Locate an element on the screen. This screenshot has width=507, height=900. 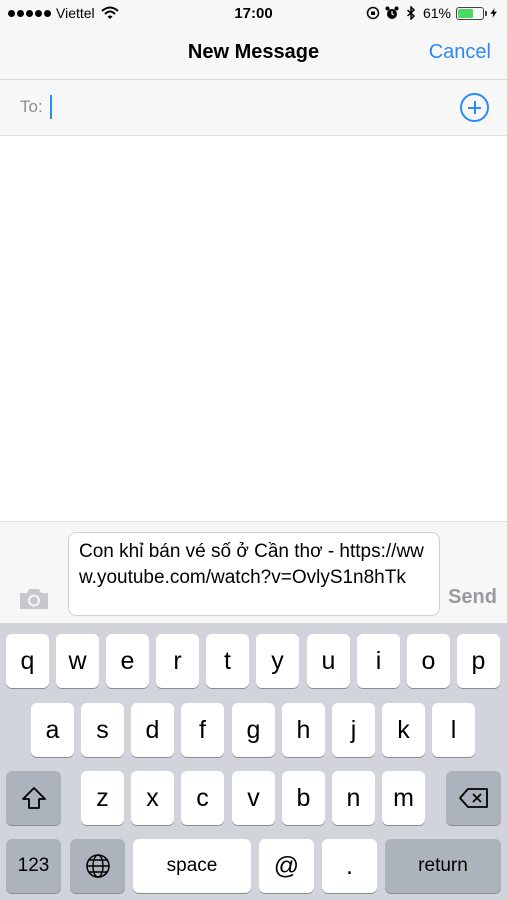
key-x: x is located at coordinates (152, 798).